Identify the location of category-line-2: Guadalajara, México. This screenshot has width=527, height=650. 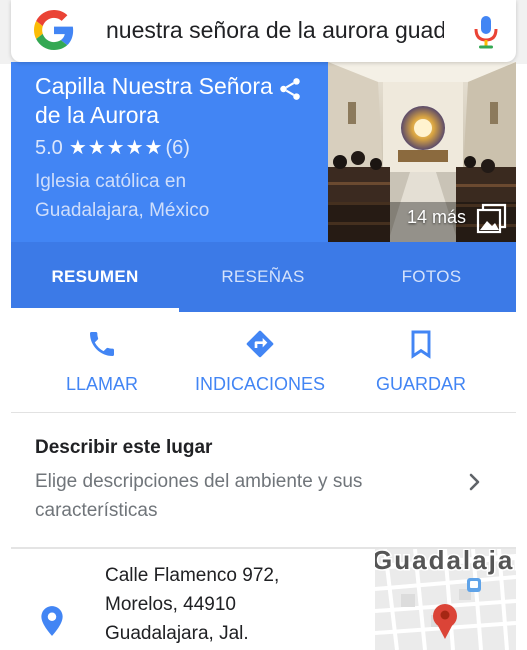
(122, 210).